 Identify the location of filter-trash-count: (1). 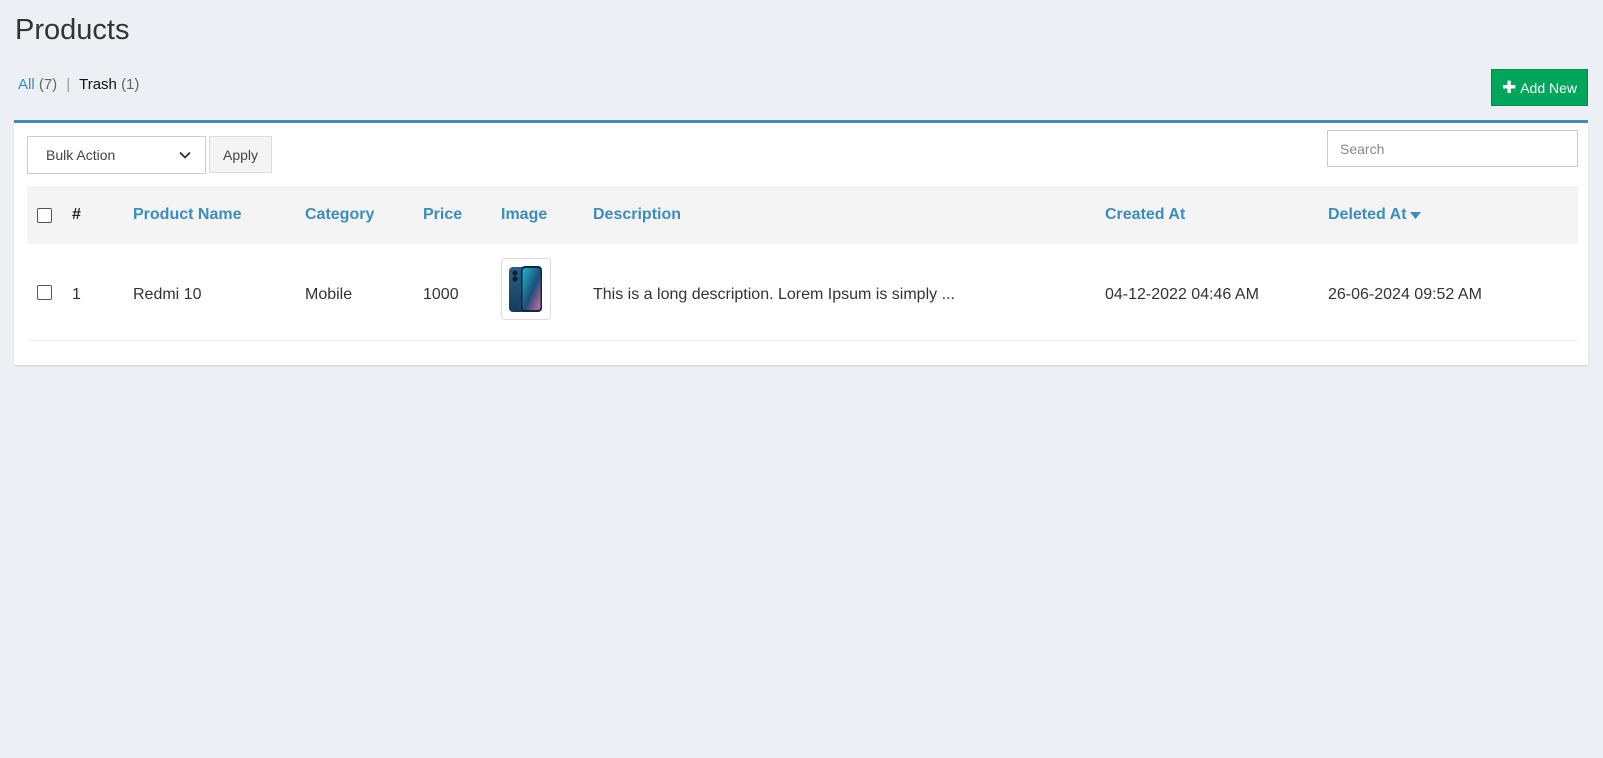
(130, 84).